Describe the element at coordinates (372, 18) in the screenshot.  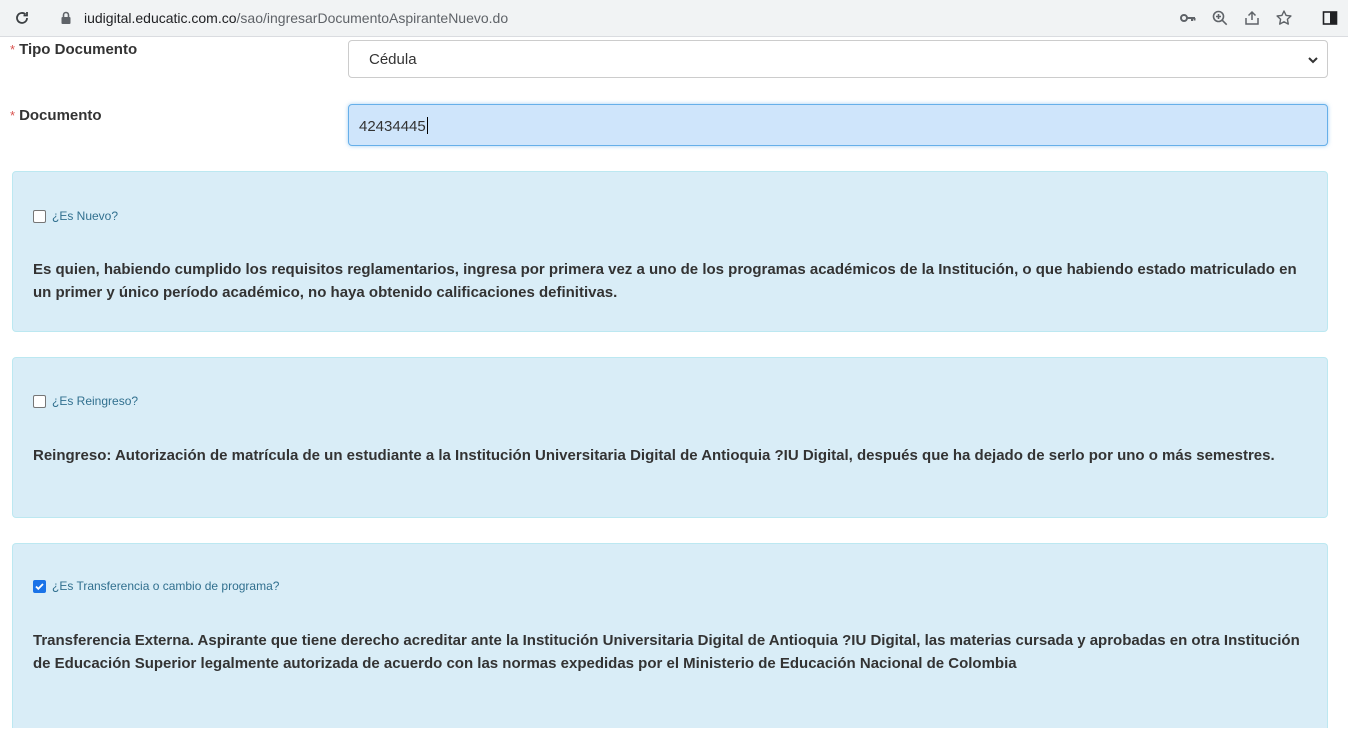
I see `url-path: /sao/ingresarDocumentoAspiranteNuevo.do` at that location.